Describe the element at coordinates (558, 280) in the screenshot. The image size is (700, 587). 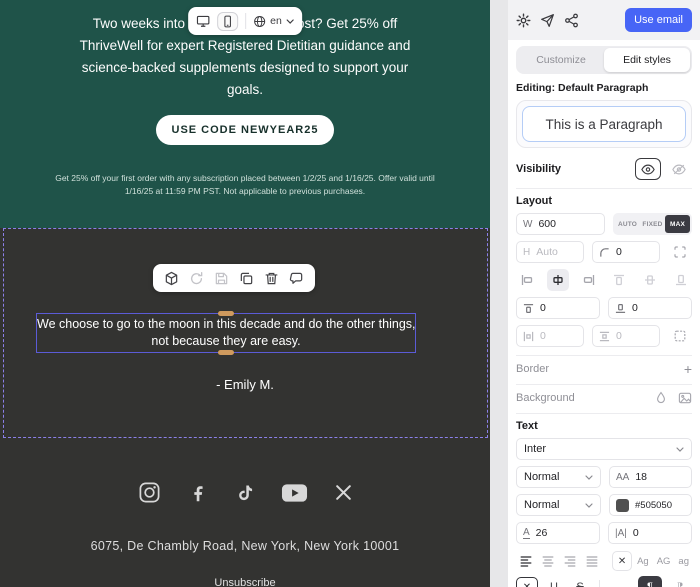
I see `align-center-icon` at that location.